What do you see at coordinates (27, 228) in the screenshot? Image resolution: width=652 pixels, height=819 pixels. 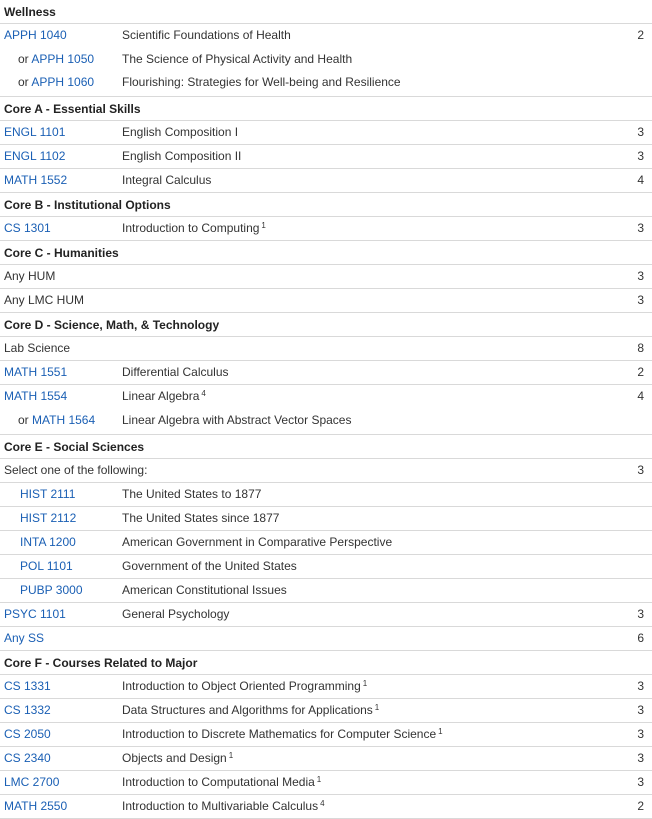 I see `course-code-link: CS 1301` at bounding box center [27, 228].